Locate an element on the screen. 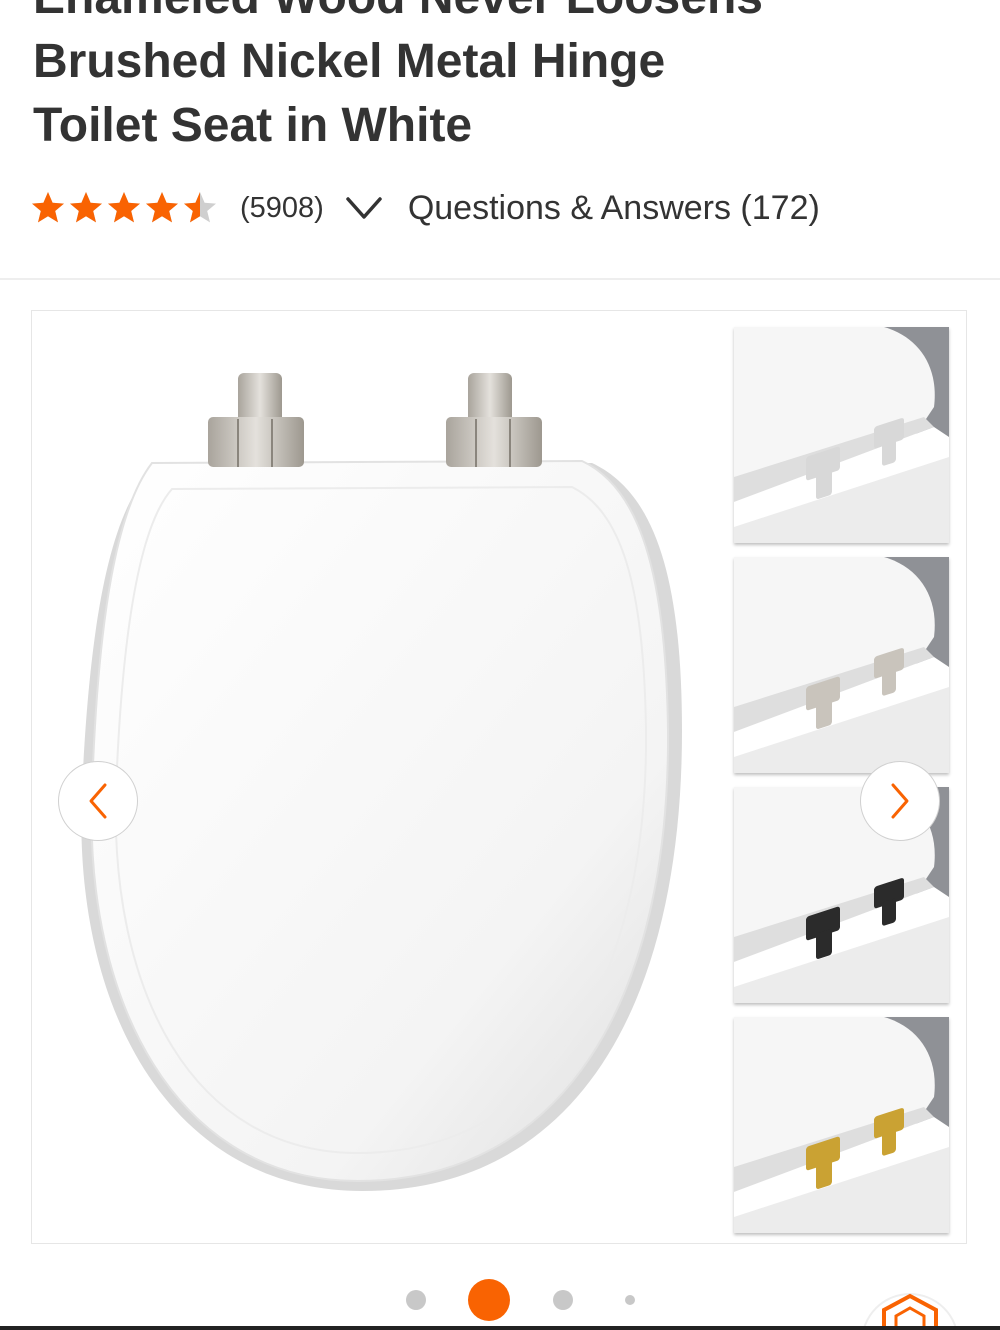 This screenshot has width=1000, height=1330. product-title-line-2: Brushed Nickel Metal Hinge is located at coordinates (349, 61).